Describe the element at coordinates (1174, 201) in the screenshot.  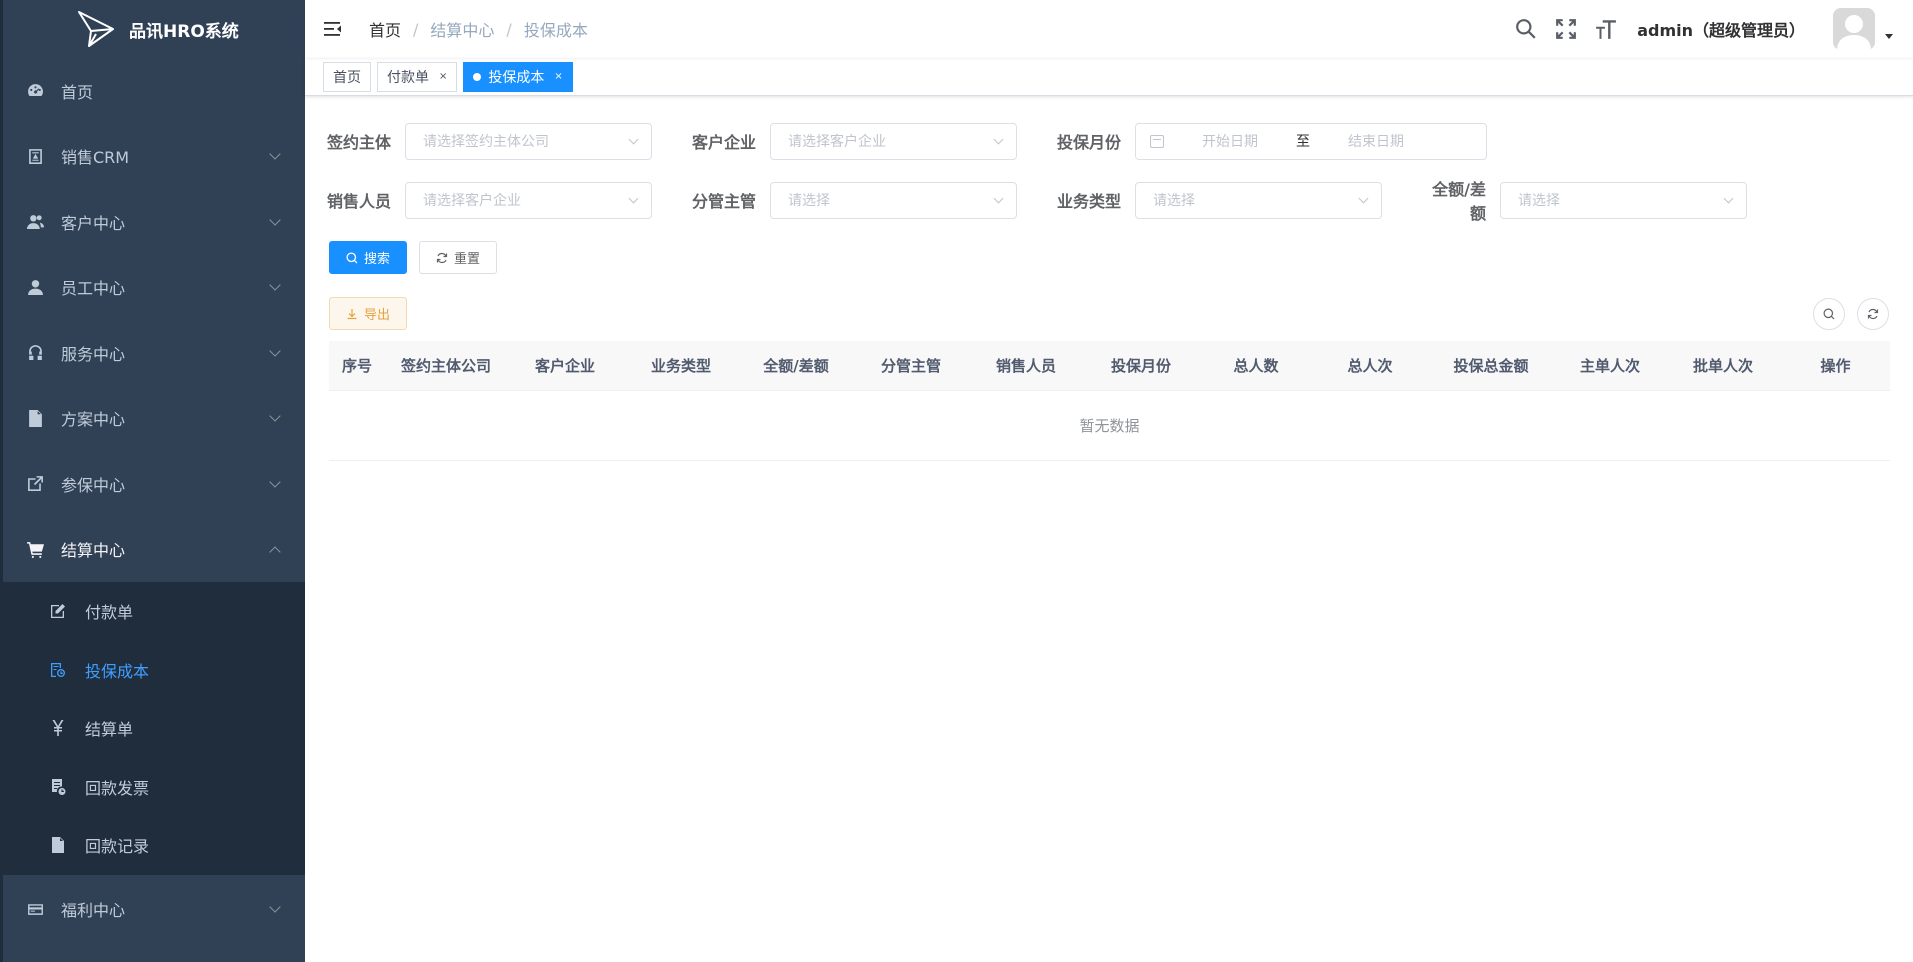
I see `select-placeholder: 请选择` at that location.